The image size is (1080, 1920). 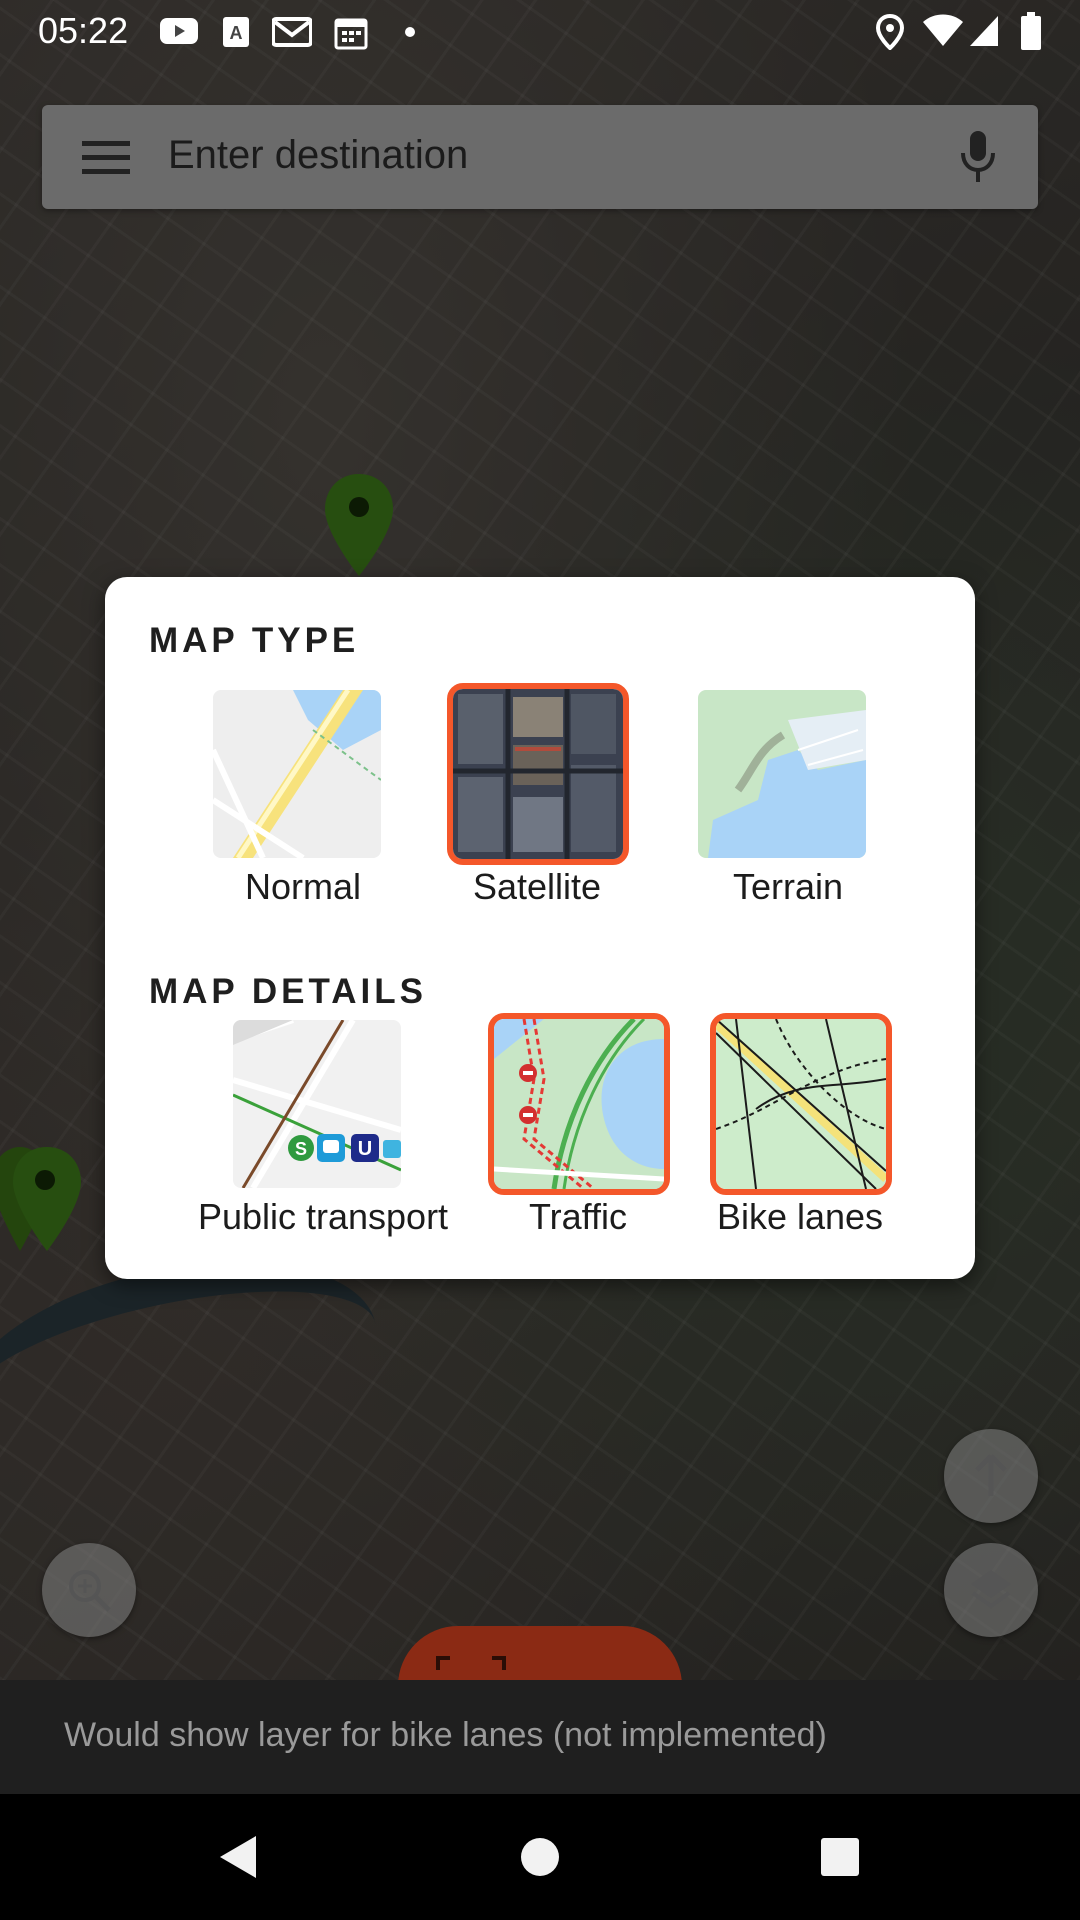 I want to click on signal-icon, so click(x=984, y=33).